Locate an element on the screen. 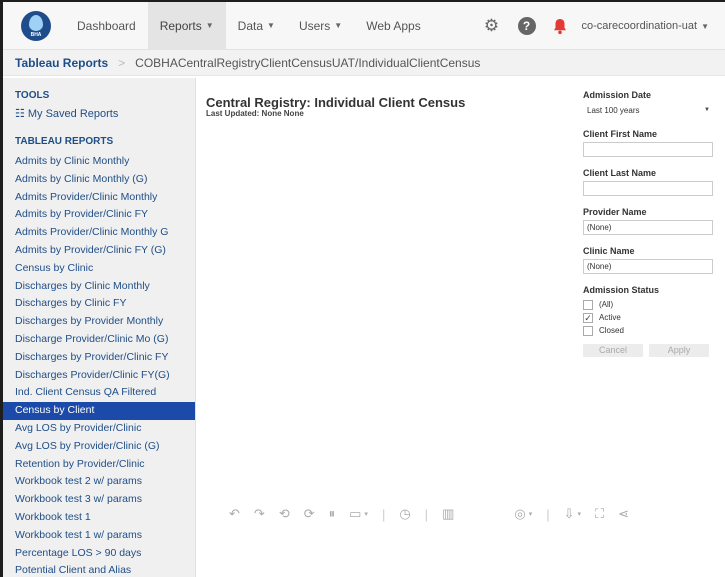  clinic-name-select: (None) is located at coordinates (648, 266).